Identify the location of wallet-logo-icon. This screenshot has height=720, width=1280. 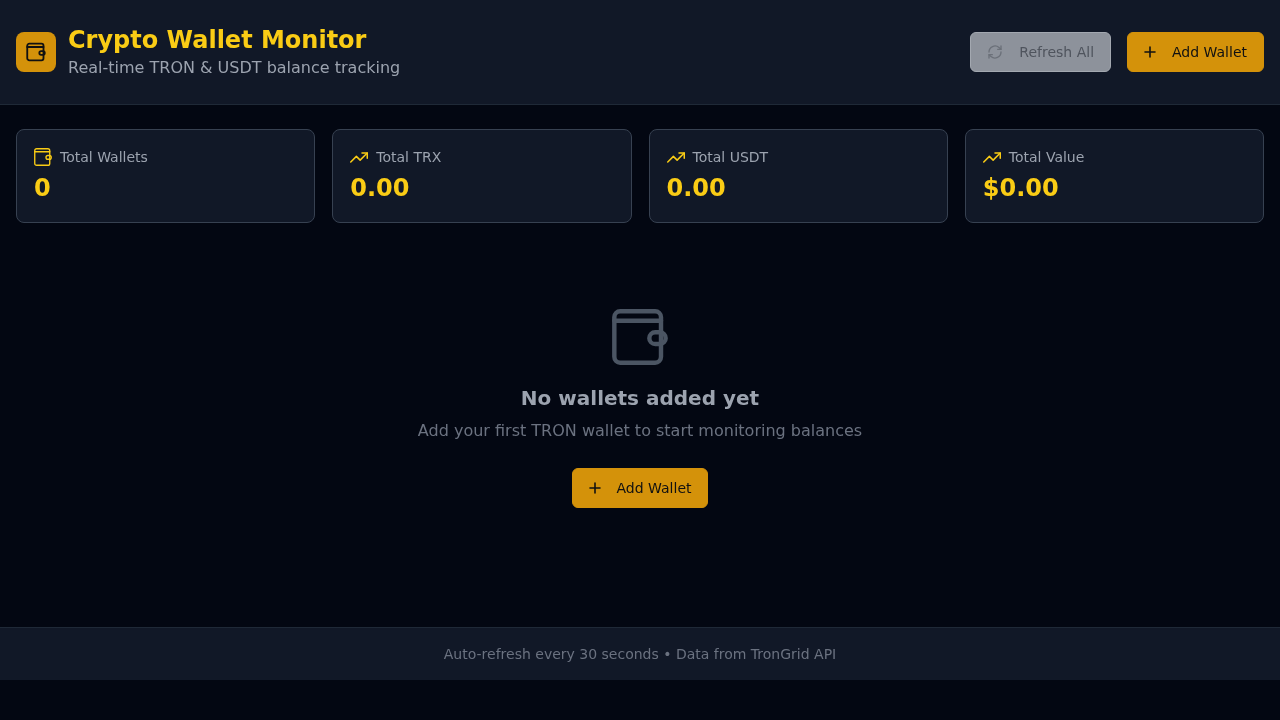
(36, 52).